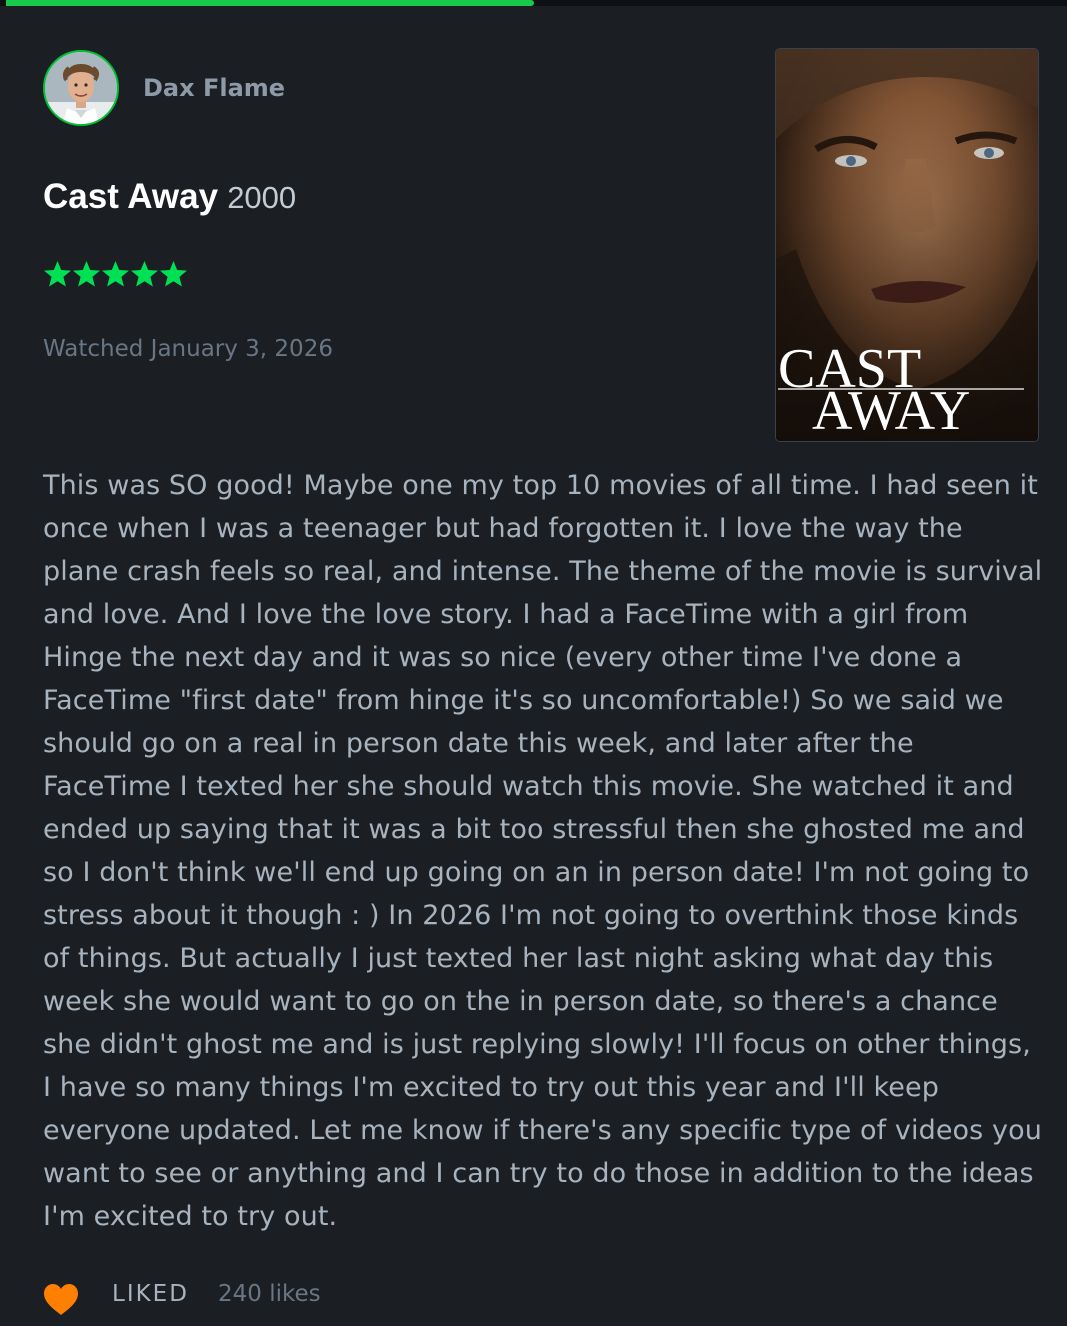 Image resolution: width=1067 pixels, height=1326 pixels. I want to click on heart-icon, so click(61, 1300).